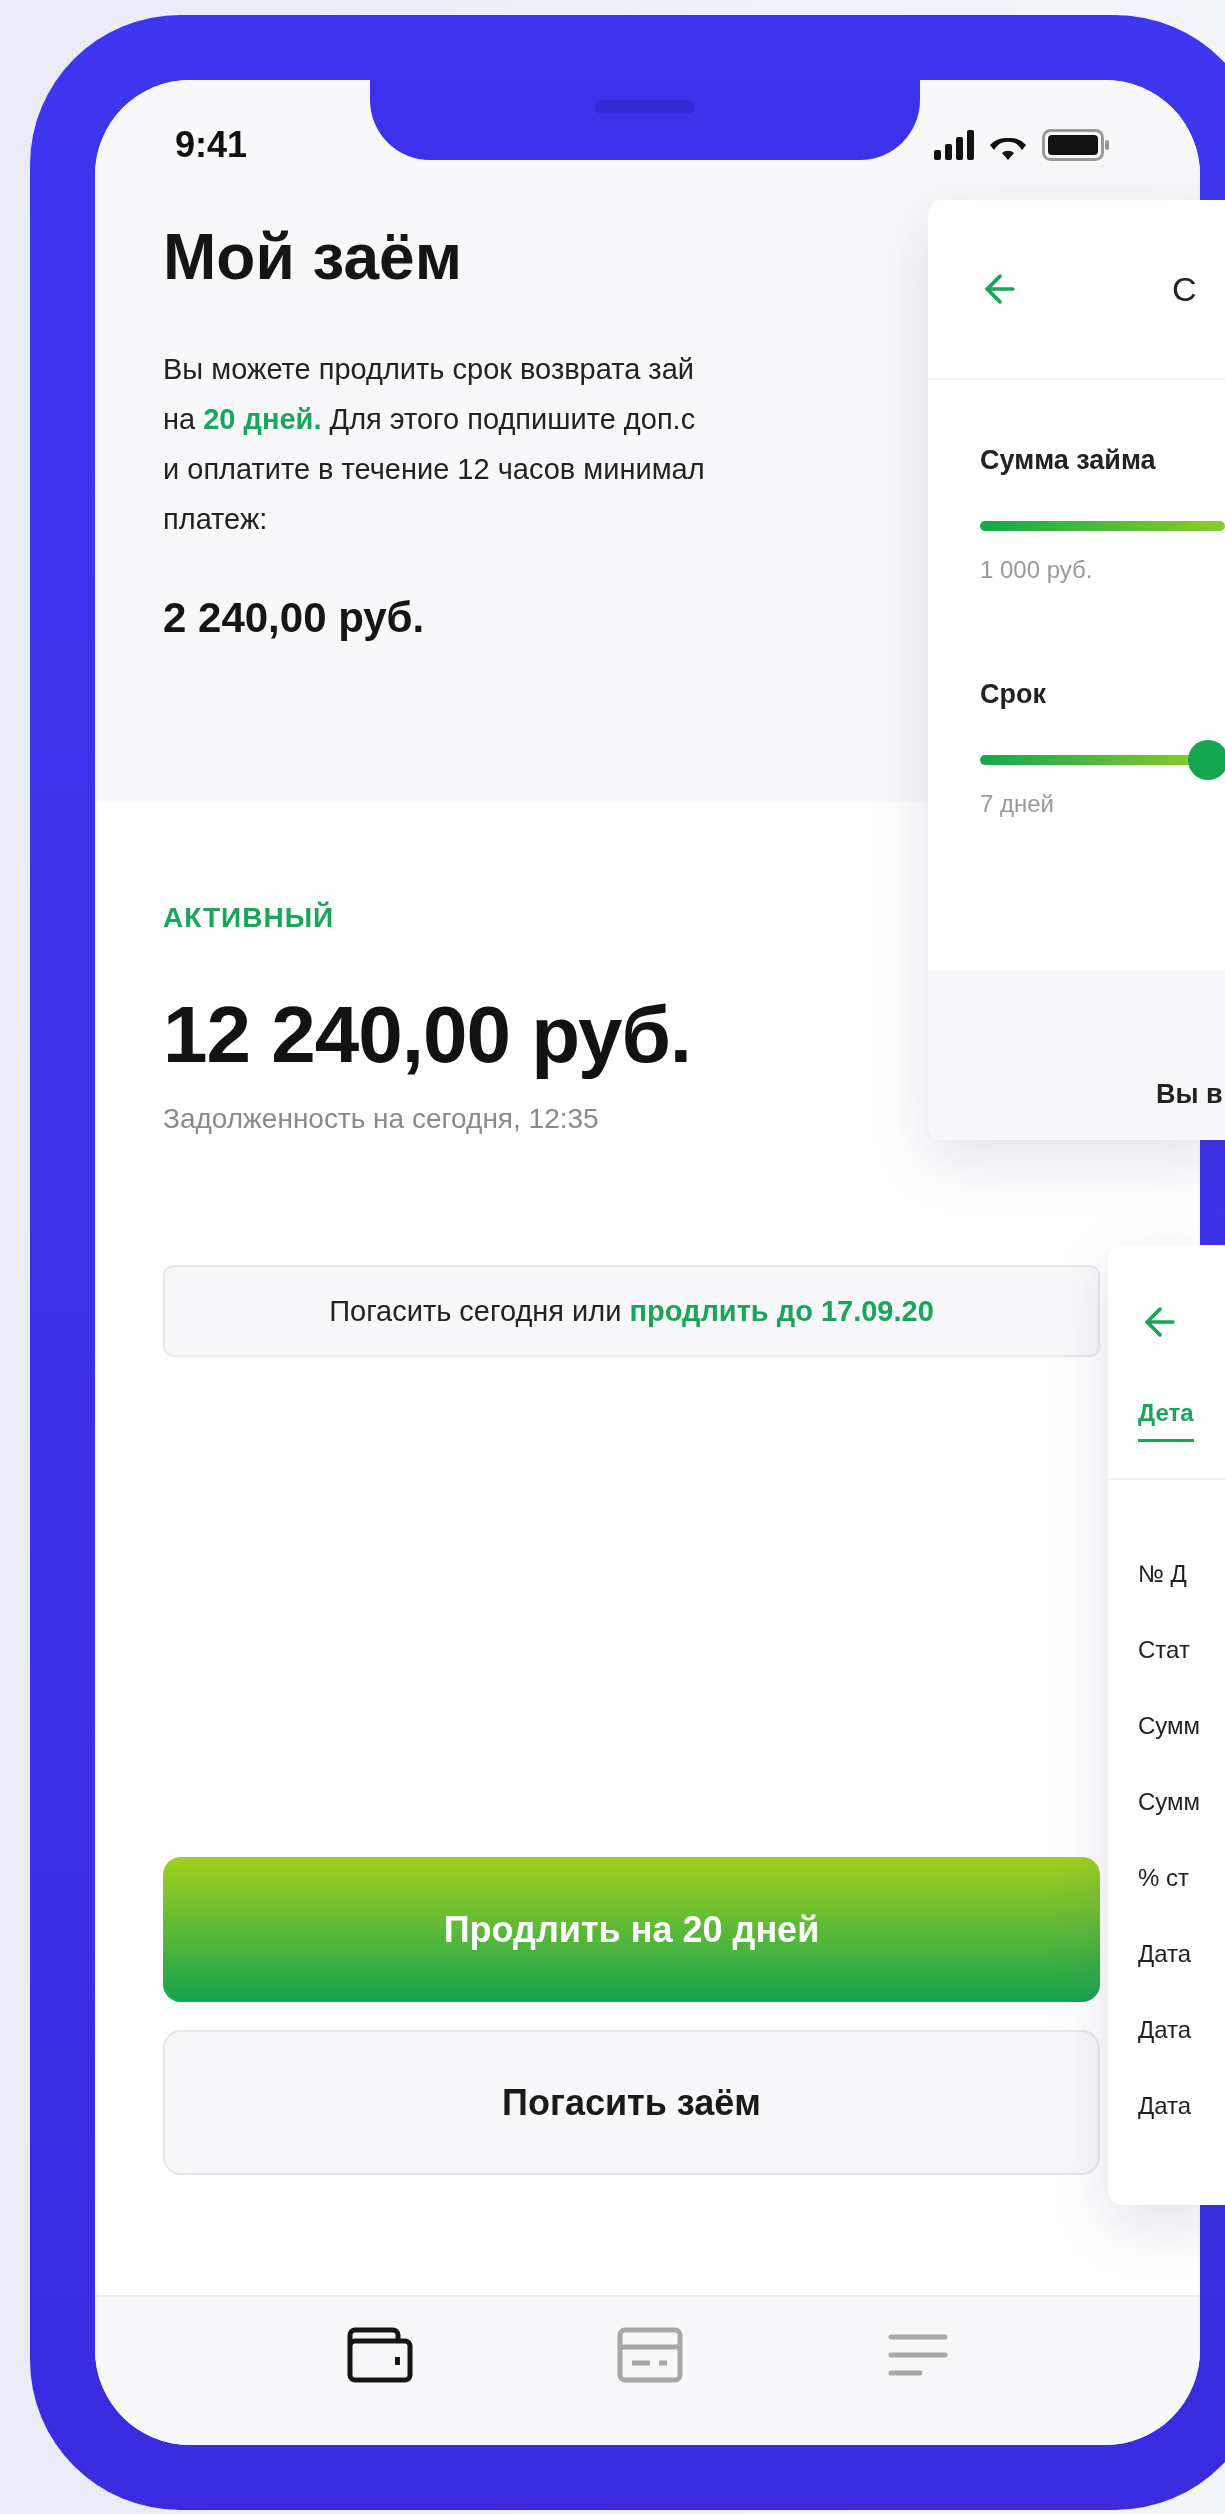 This screenshot has width=1225, height=2514. What do you see at coordinates (428, 1035) in the screenshot?
I see `debt-amount: 12 240,00 руб.` at bounding box center [428, 1035].